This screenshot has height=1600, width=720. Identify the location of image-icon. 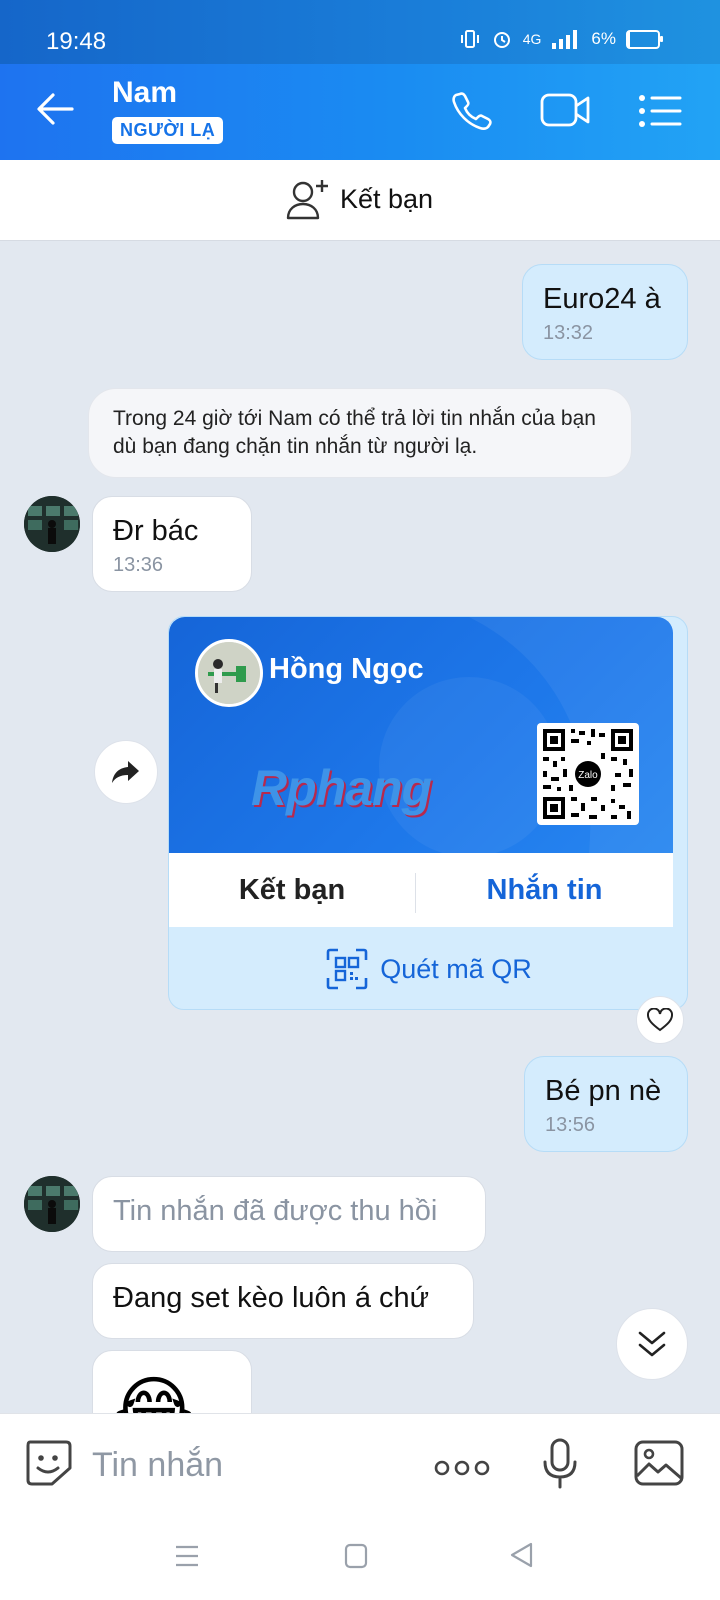
(659, 1463).